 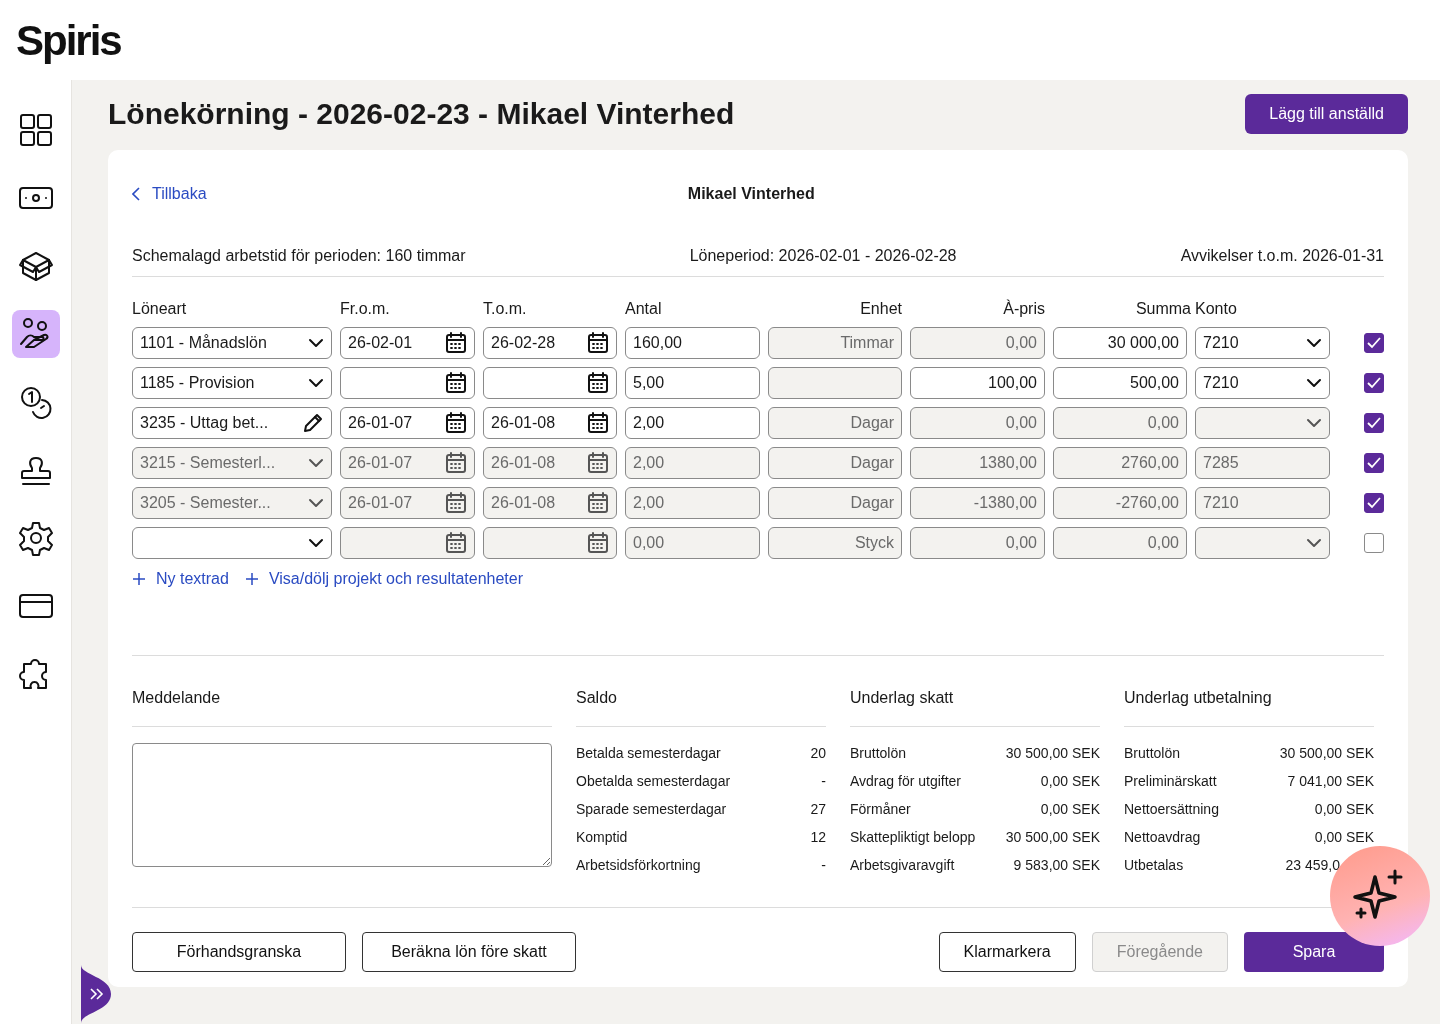 What do you see at coordinates (365, 309) in the screenshot?
I see `column-header: Fr.o.m.` at bounding box center [365, 309].